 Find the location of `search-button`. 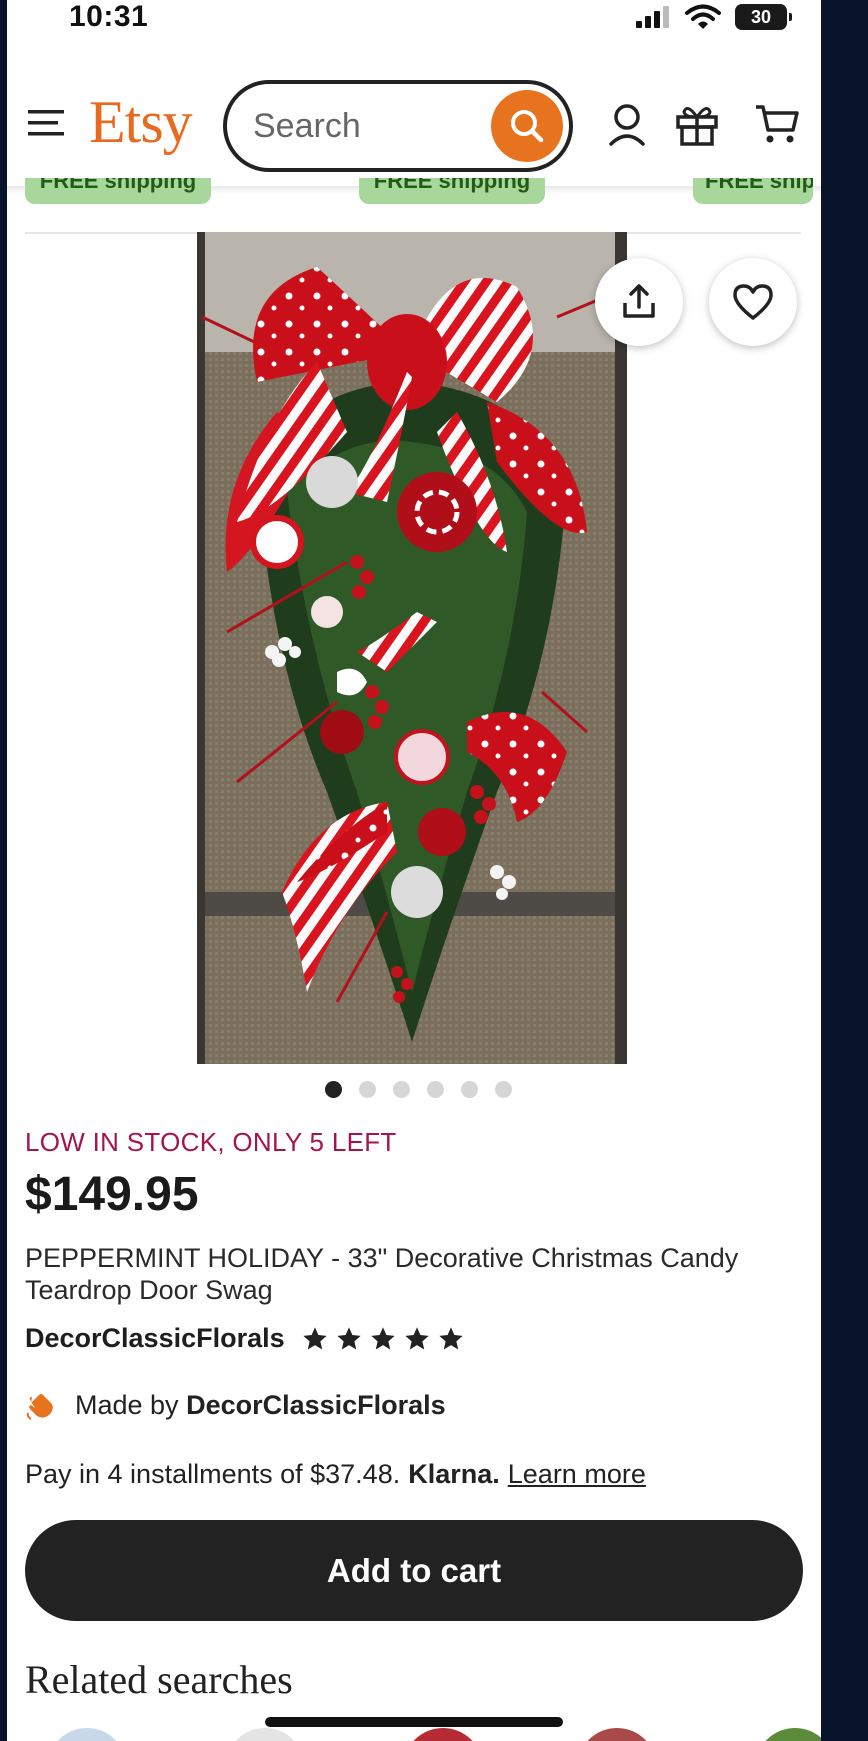

search-button is located at coordinates (527, 126).